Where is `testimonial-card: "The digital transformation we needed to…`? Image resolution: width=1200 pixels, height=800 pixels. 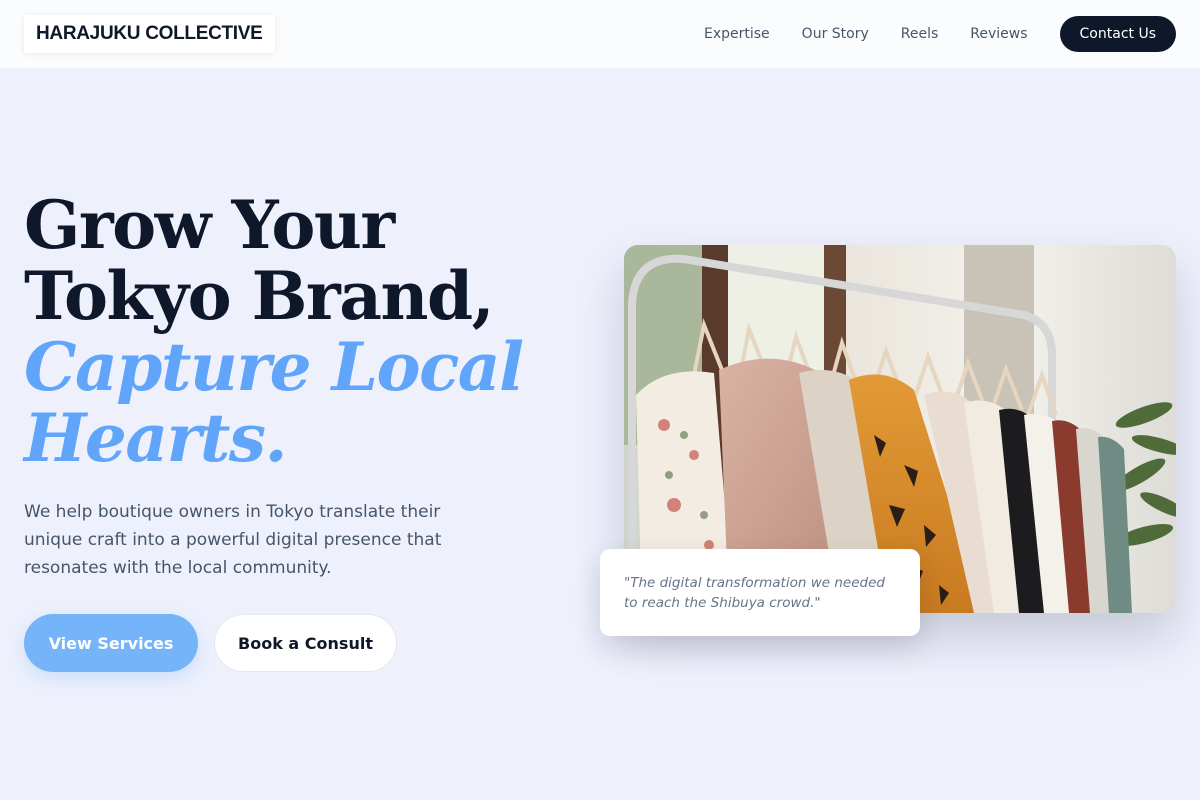
testimonial-card: "The digital transformation we needed to… is located at coordinates (760, 592).